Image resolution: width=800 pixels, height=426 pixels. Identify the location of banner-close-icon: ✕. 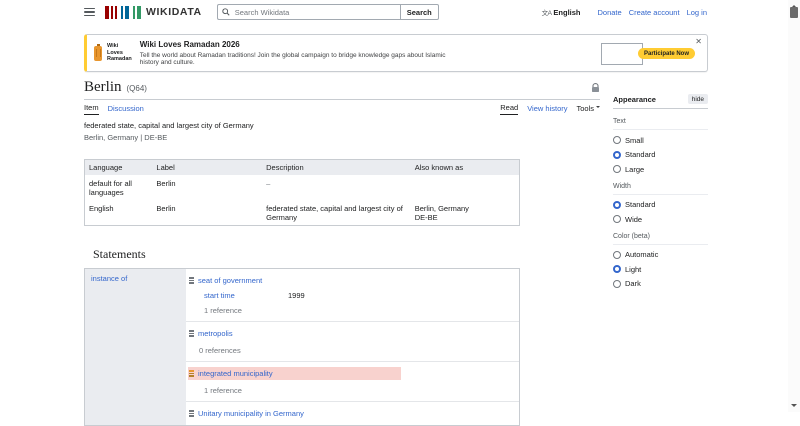
(698, 41).